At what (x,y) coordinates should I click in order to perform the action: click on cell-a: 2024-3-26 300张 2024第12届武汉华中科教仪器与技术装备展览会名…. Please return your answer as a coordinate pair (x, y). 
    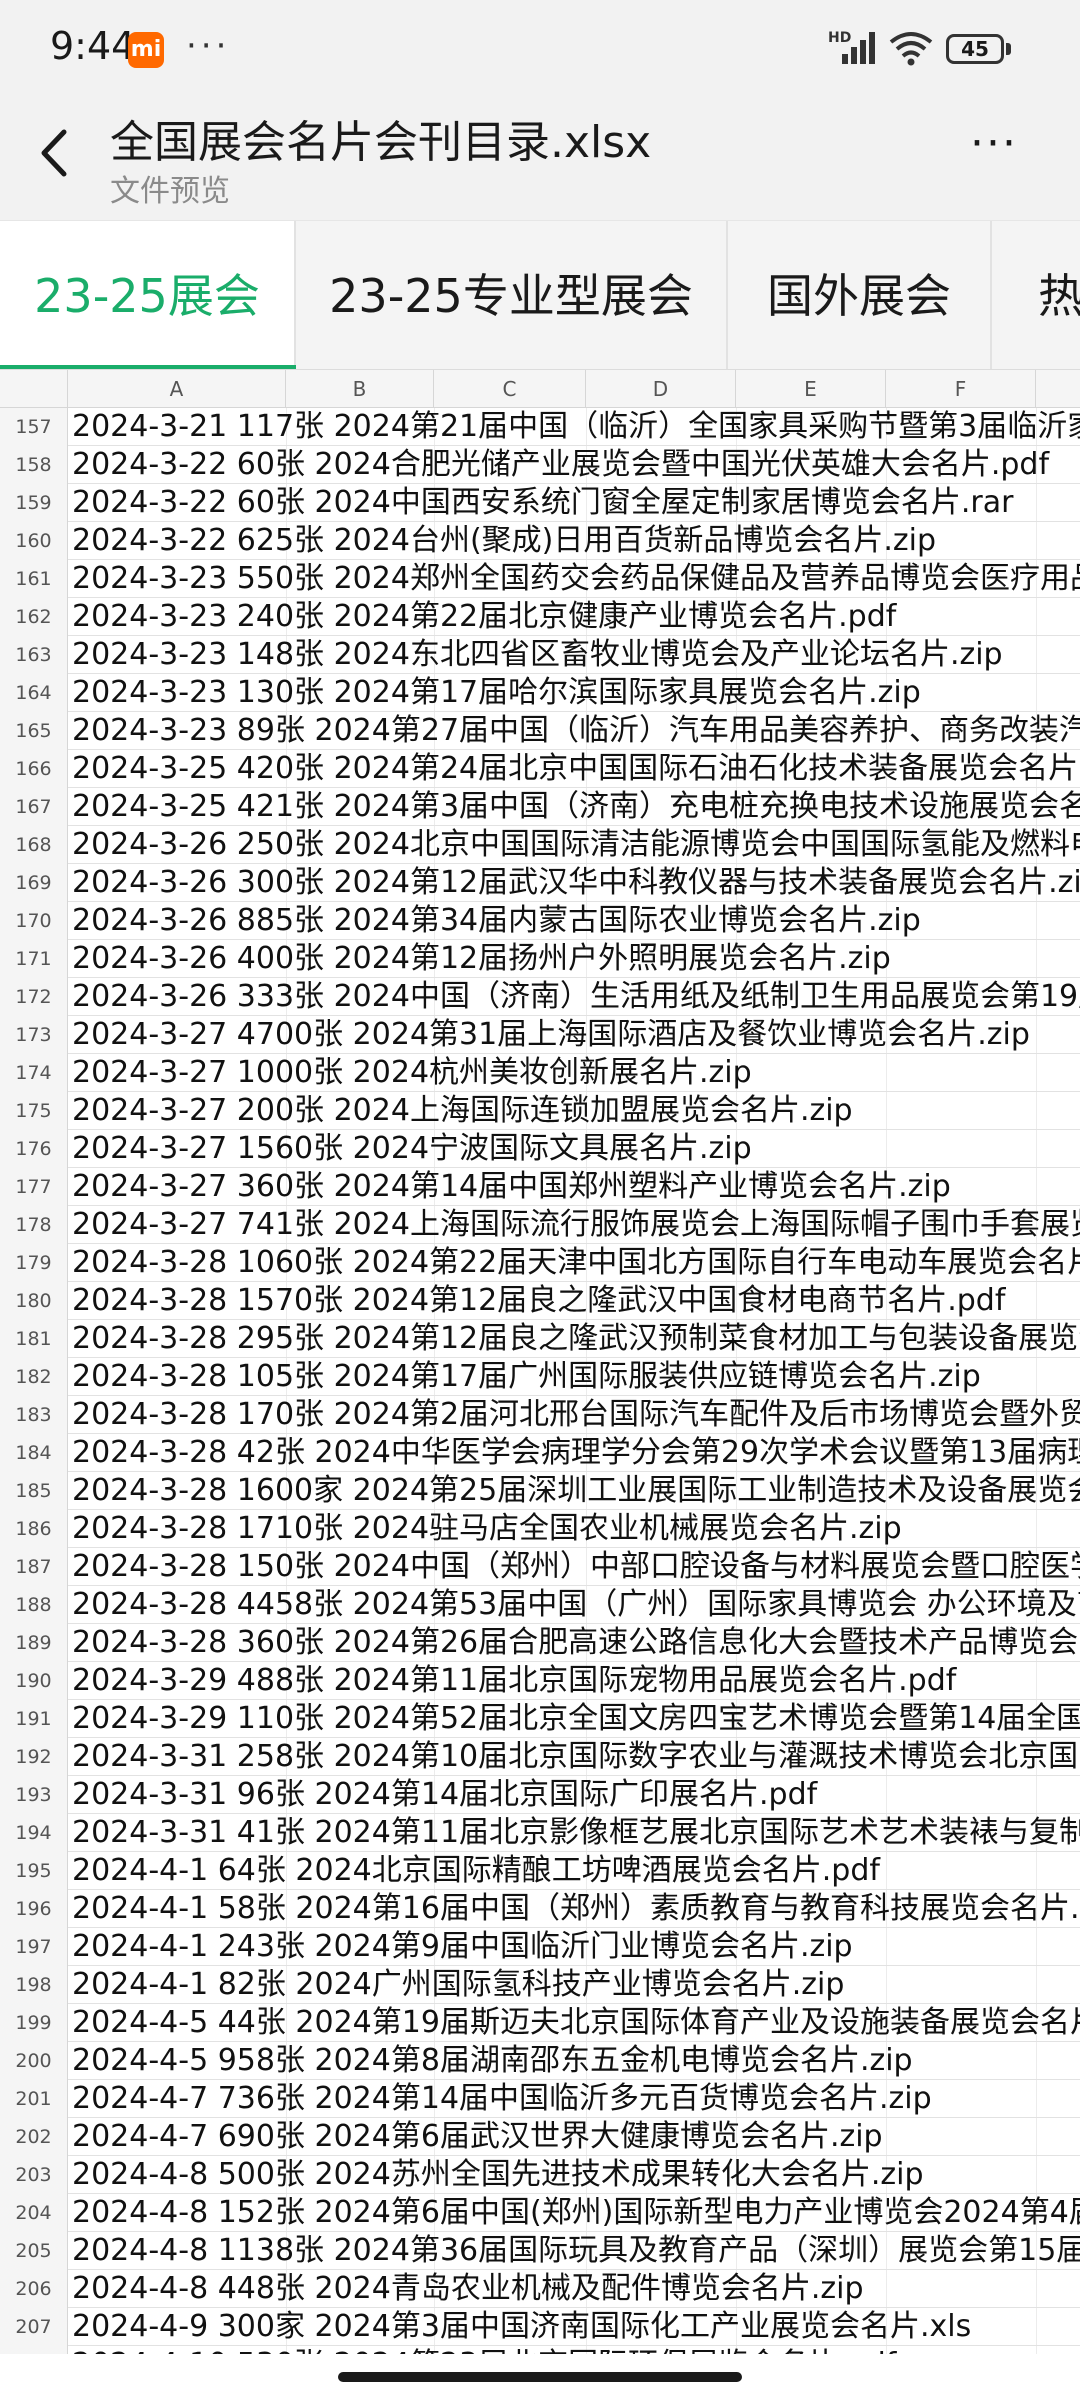
    Looking at the image, I should click on (576, 883).